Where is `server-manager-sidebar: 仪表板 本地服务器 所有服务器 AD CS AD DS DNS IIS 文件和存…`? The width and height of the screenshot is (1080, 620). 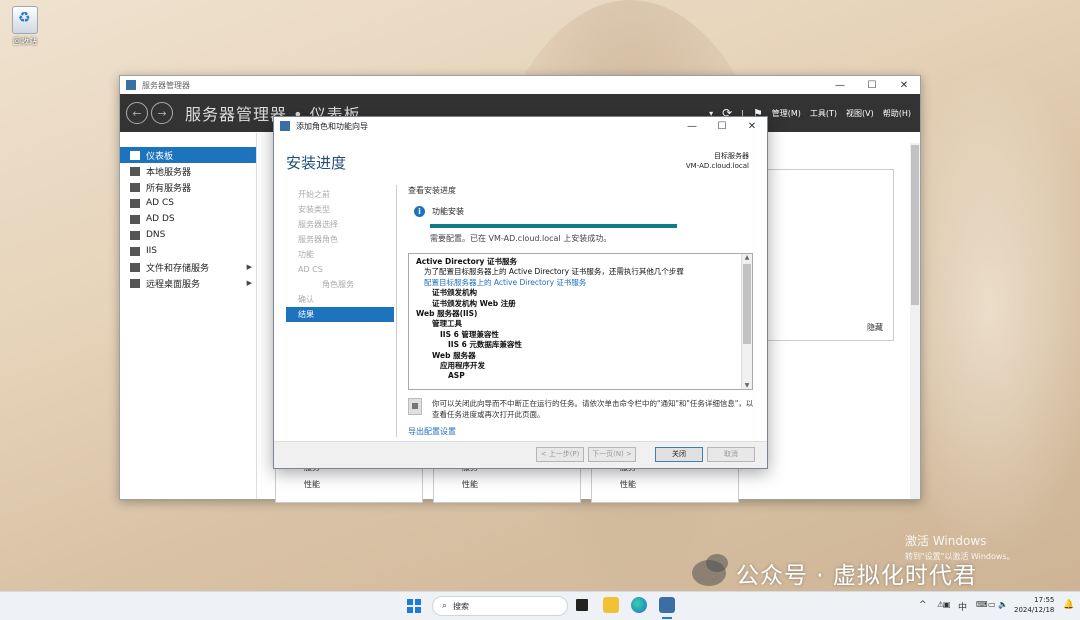
server-manager-sidebar: 仪表板 本地服务器 所有服务器 AD CS AD DS DNS IIS 文件和存… is located at coordinates (188, 219).